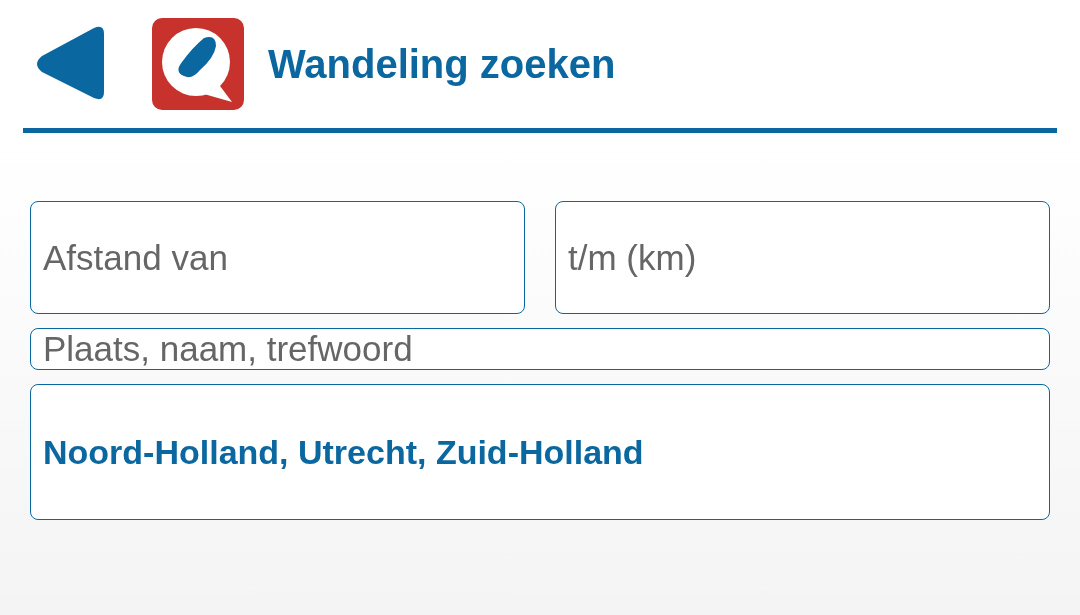 The height and width of the screenshot is (615, 1080). Describe the element at coordinates (198, 64) in the screenshot. I see `app-logo-icon` at that location.